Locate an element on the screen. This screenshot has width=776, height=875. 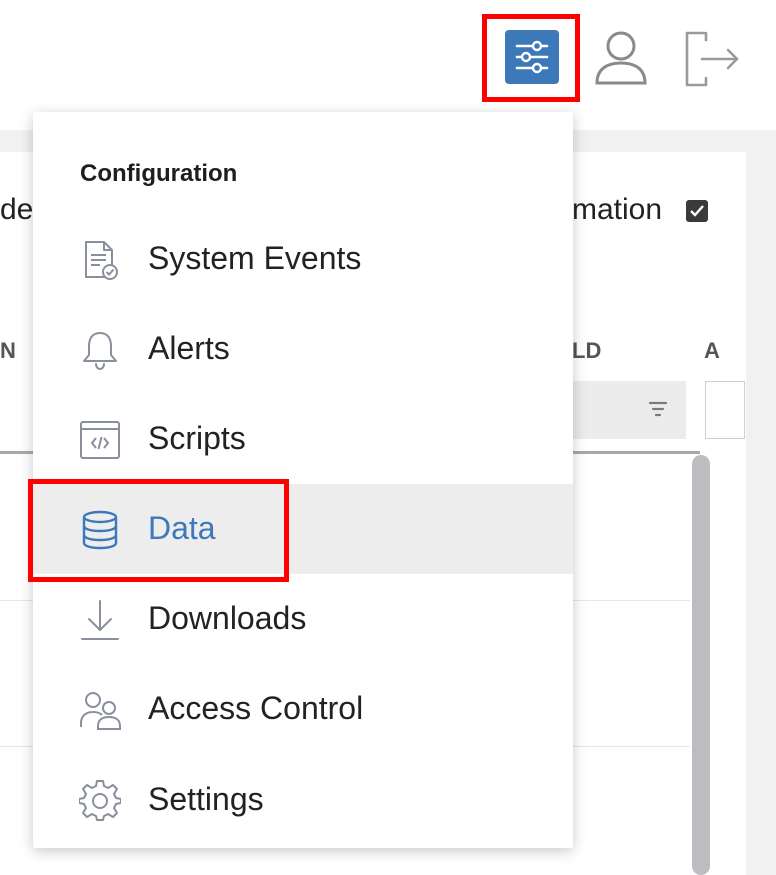
bell-icon is located at coordinates (100, 351).